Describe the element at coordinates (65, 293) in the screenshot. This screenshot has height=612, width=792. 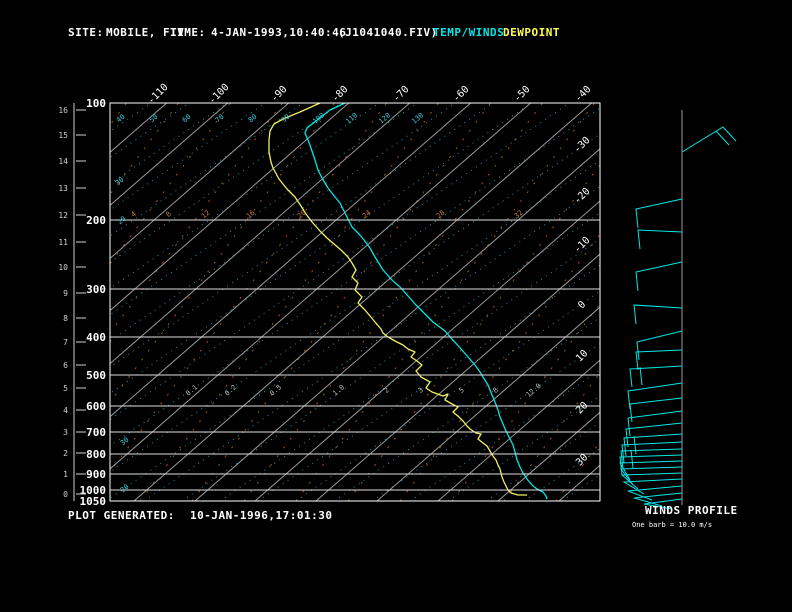
I see `height-tick-label: 9` at that location.